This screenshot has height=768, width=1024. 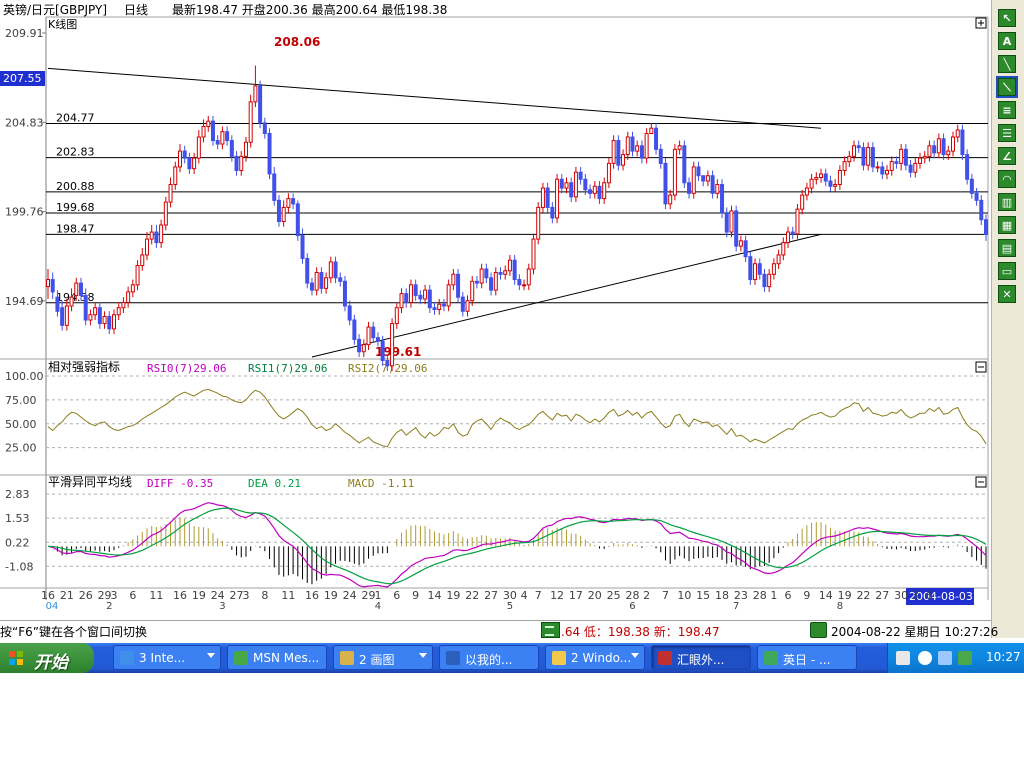 What do you see at coordinates (287, 368) in the screenshot?
I see `rsi1-legend: RSI1(7)29.06` at bounding box center [287, 368].